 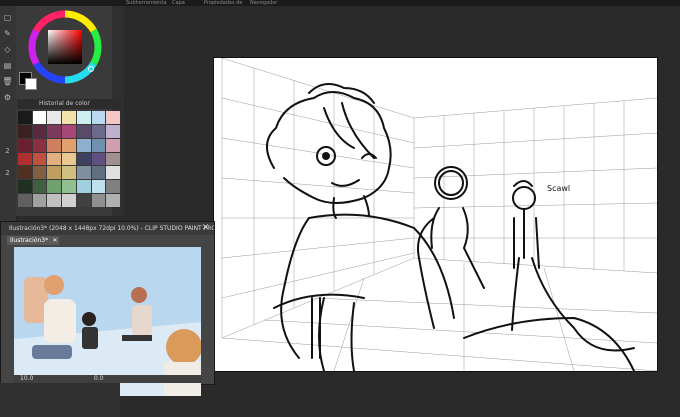 I want to click on color-history-palette, so click(x=69, y=159).